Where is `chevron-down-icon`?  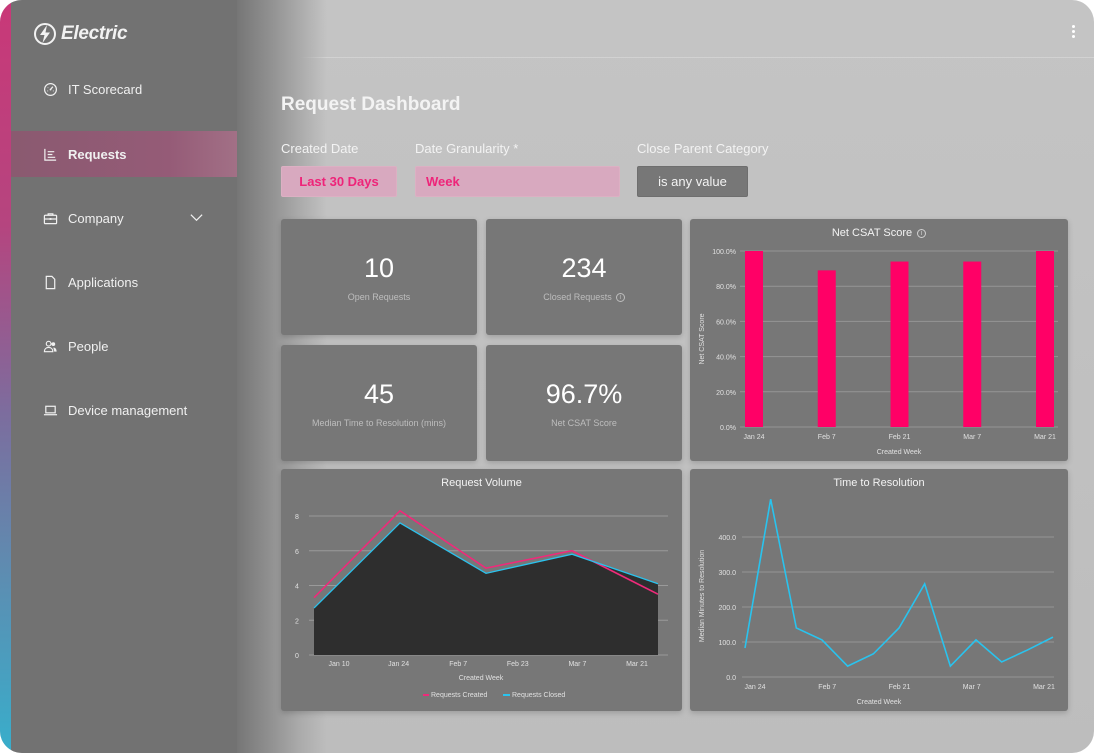 chevron-down-icon is located at coordinates (196, 217).